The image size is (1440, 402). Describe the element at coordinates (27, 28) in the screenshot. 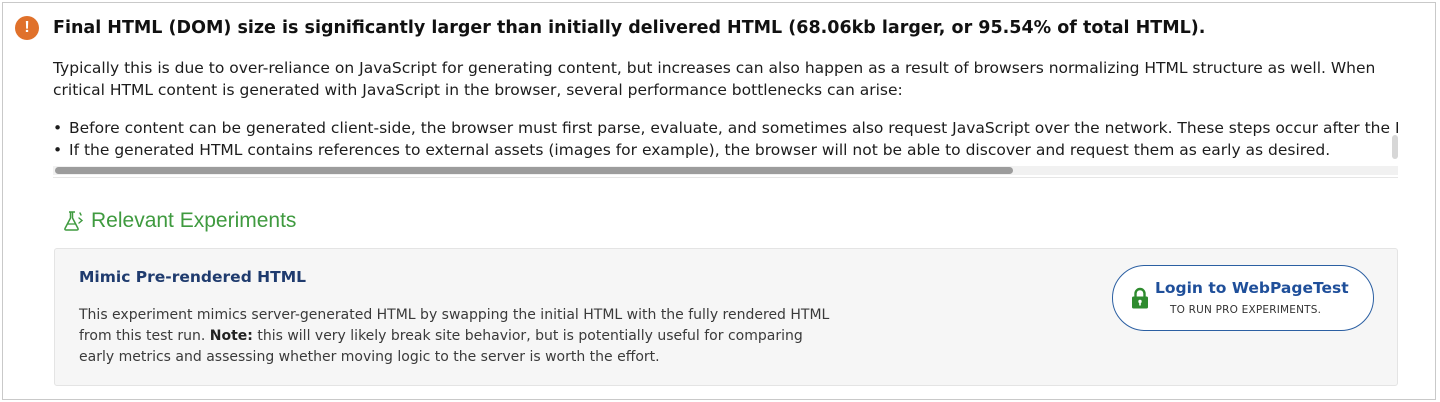

I see `exclamation-icon: !` at that location.